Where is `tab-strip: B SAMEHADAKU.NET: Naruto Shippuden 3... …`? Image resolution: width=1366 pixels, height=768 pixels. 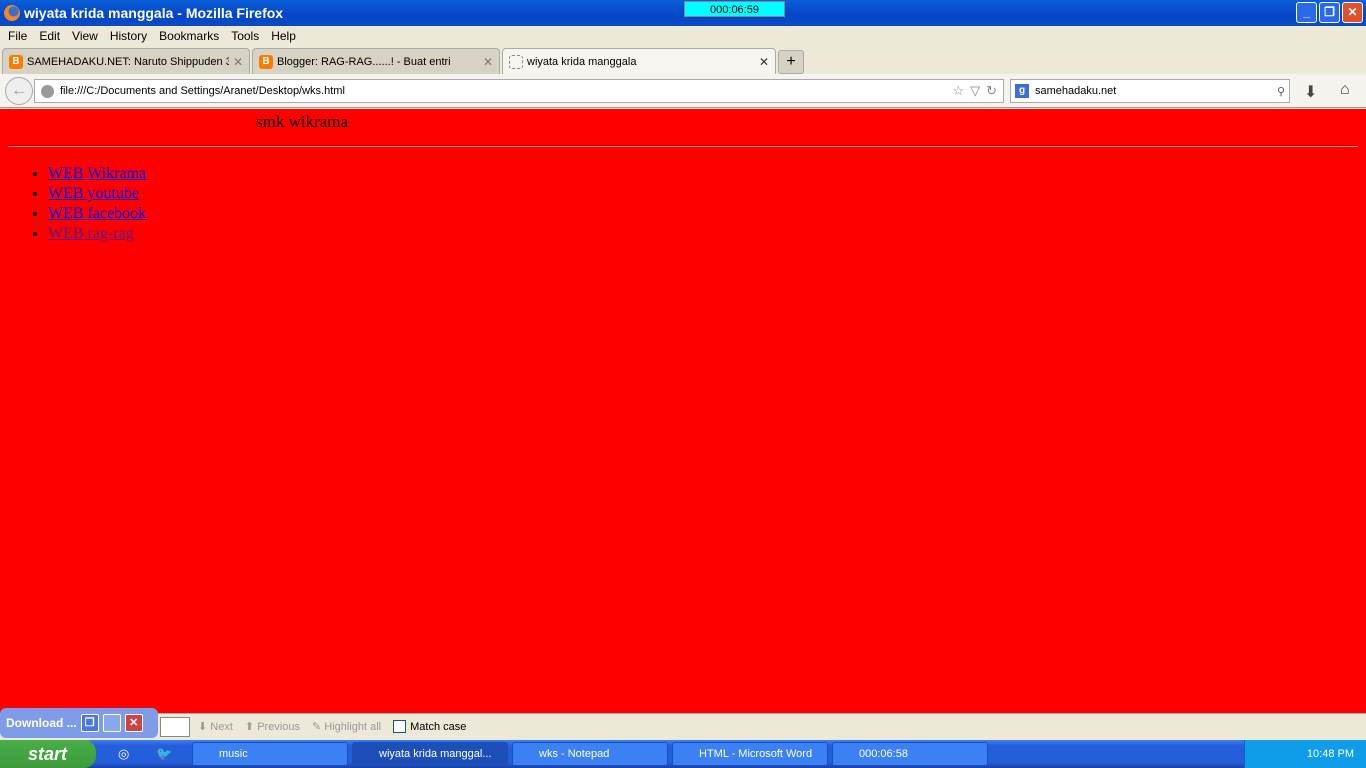
tab-strip: B SAMEHADAKU.NET: Naruto Shippuden 3... … is located at coordinates (683, 60).